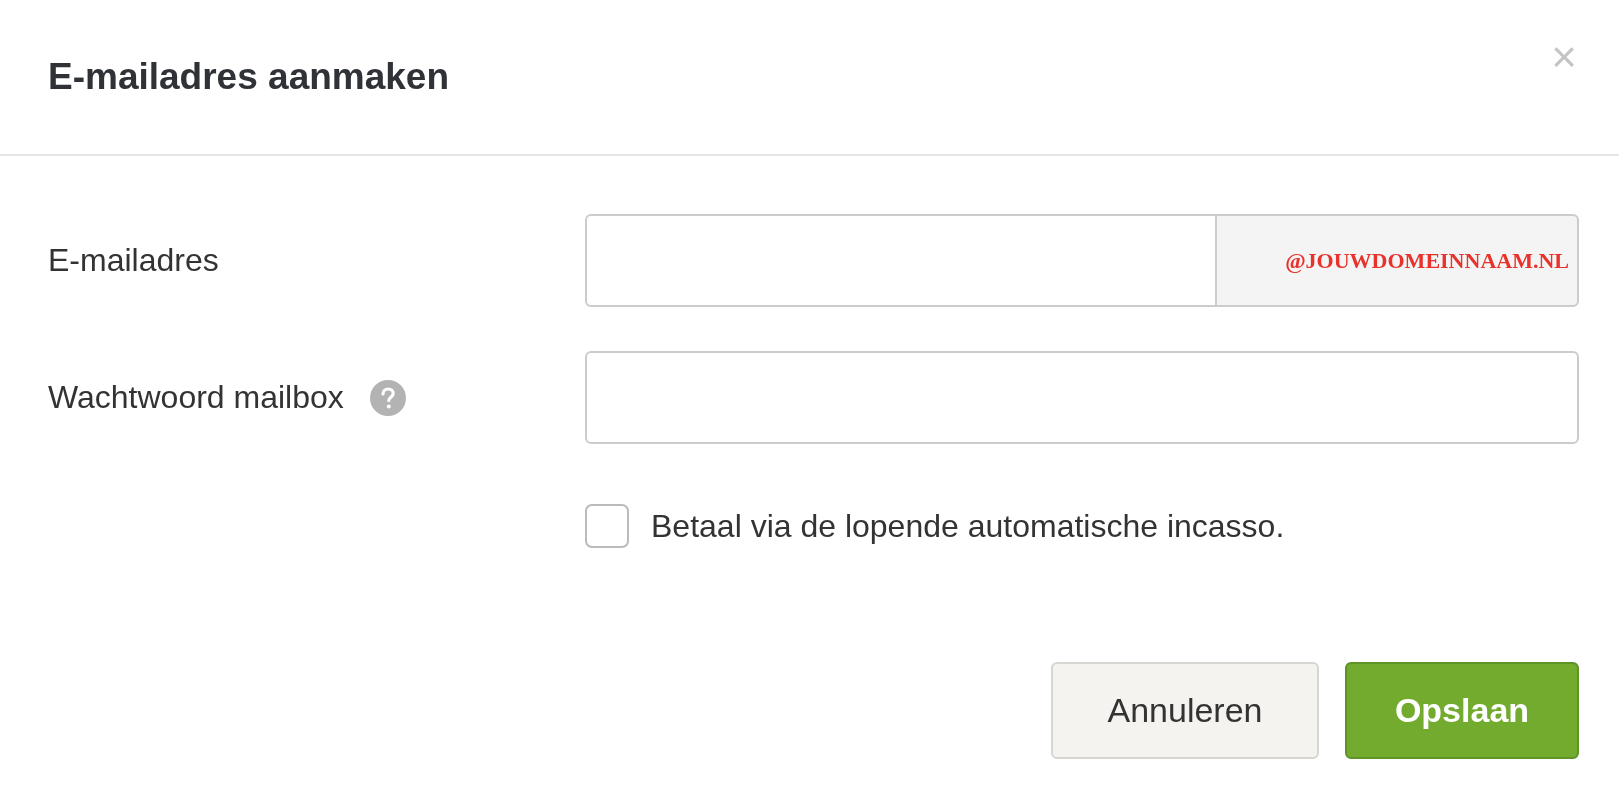 The width and height of the screenshot is (1619, 801). What do you see at coordinates (249, 77) in the screenshot?
I see `dialog-title: E-mailadres aanmaken` at bounding box center [249, 77].